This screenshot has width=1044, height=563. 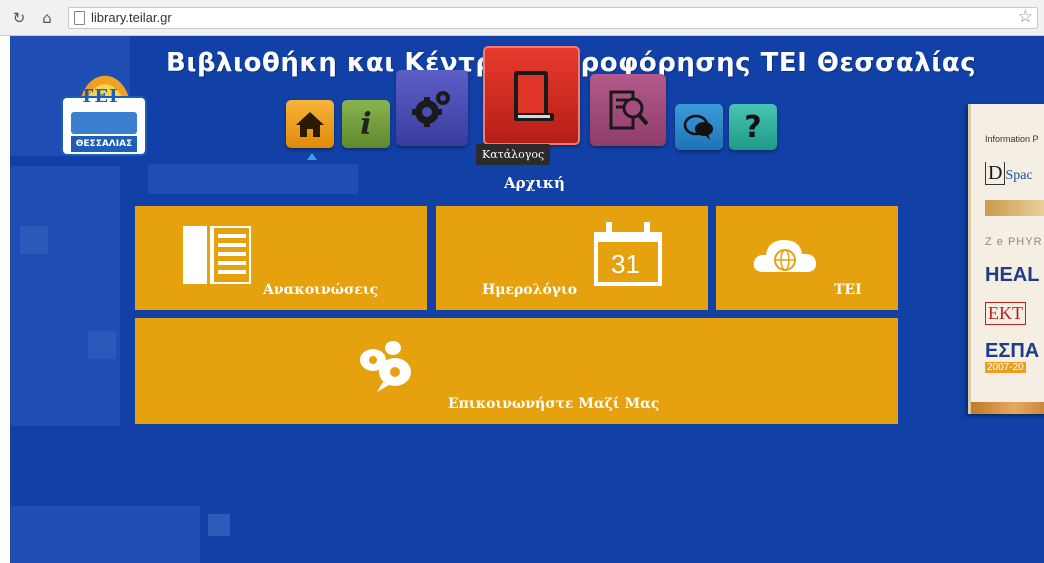 I want to click on tile-announcements: Ανακοινώσεις, so click(x=281, y=258).